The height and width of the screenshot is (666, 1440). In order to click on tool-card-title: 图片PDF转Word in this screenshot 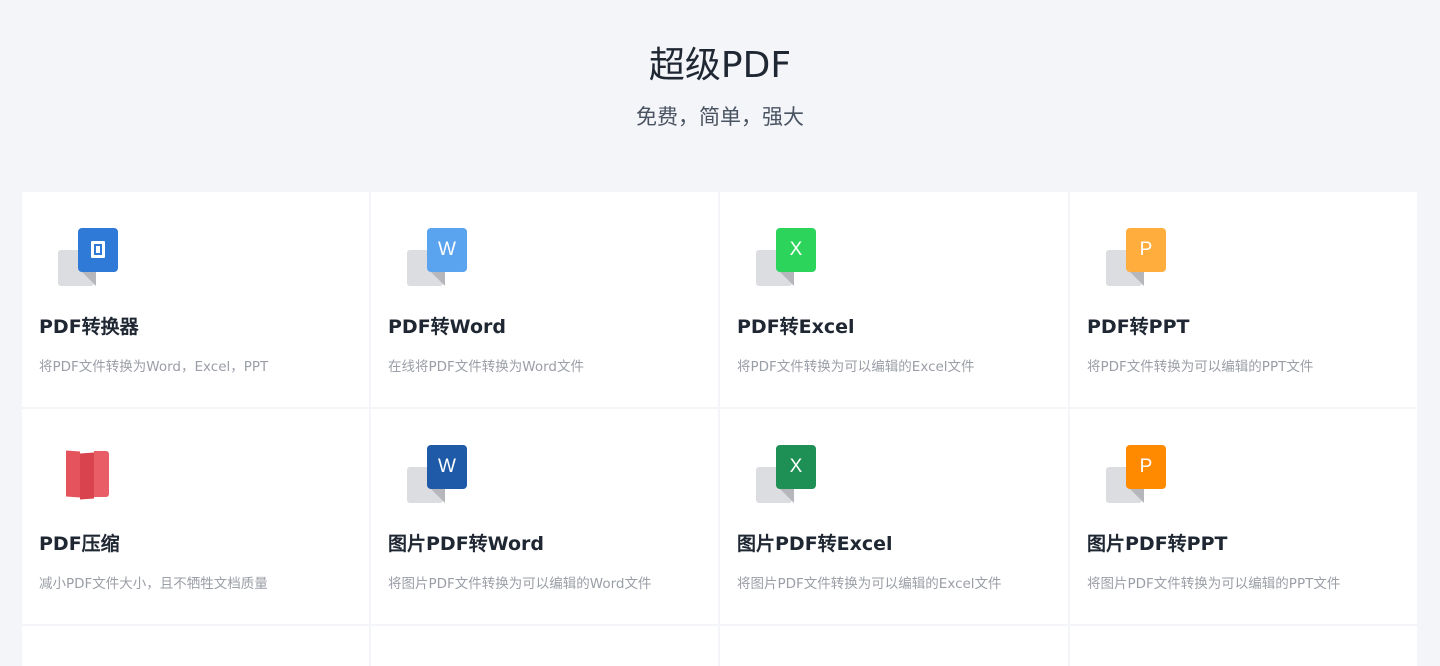, I will do `click(466, 544)`.